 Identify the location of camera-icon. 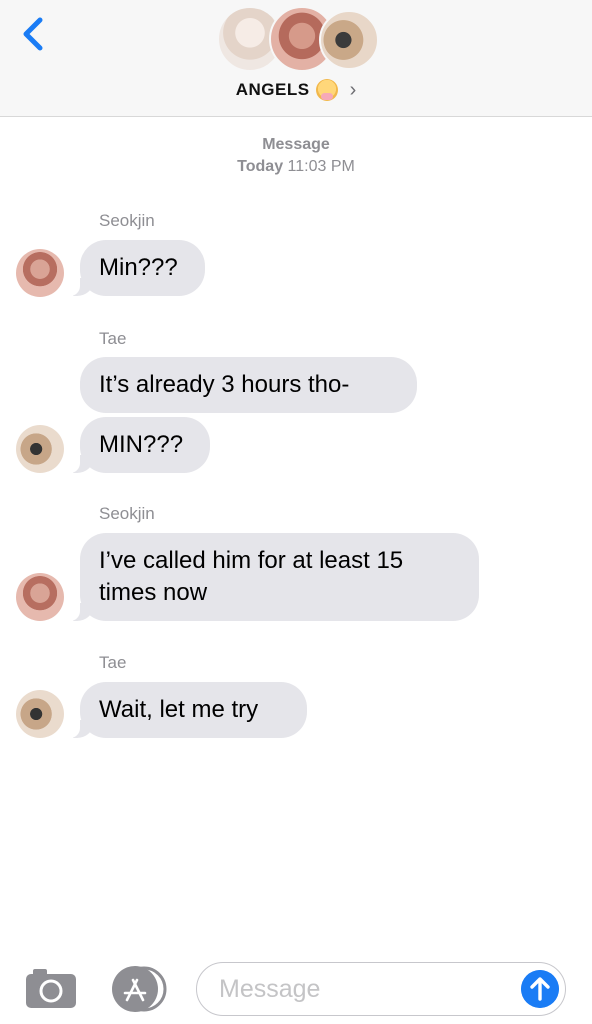
(51, 988).